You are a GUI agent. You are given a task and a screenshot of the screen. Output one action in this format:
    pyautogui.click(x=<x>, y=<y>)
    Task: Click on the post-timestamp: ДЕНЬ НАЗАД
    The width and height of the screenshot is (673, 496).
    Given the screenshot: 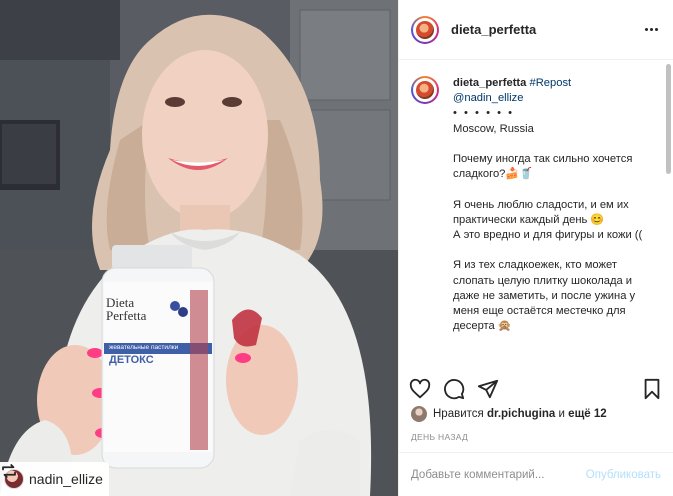 What is the action you would take?
    pyautogui.click(x=439, y=437)
    